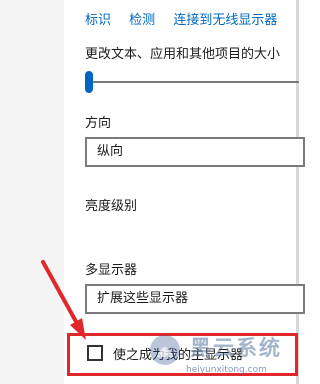 The image size is (320, 384). What do you see at coordinates (142, 20) in the screenshot?
I see `detect-link: 检测` at bounding box center [142, 20].